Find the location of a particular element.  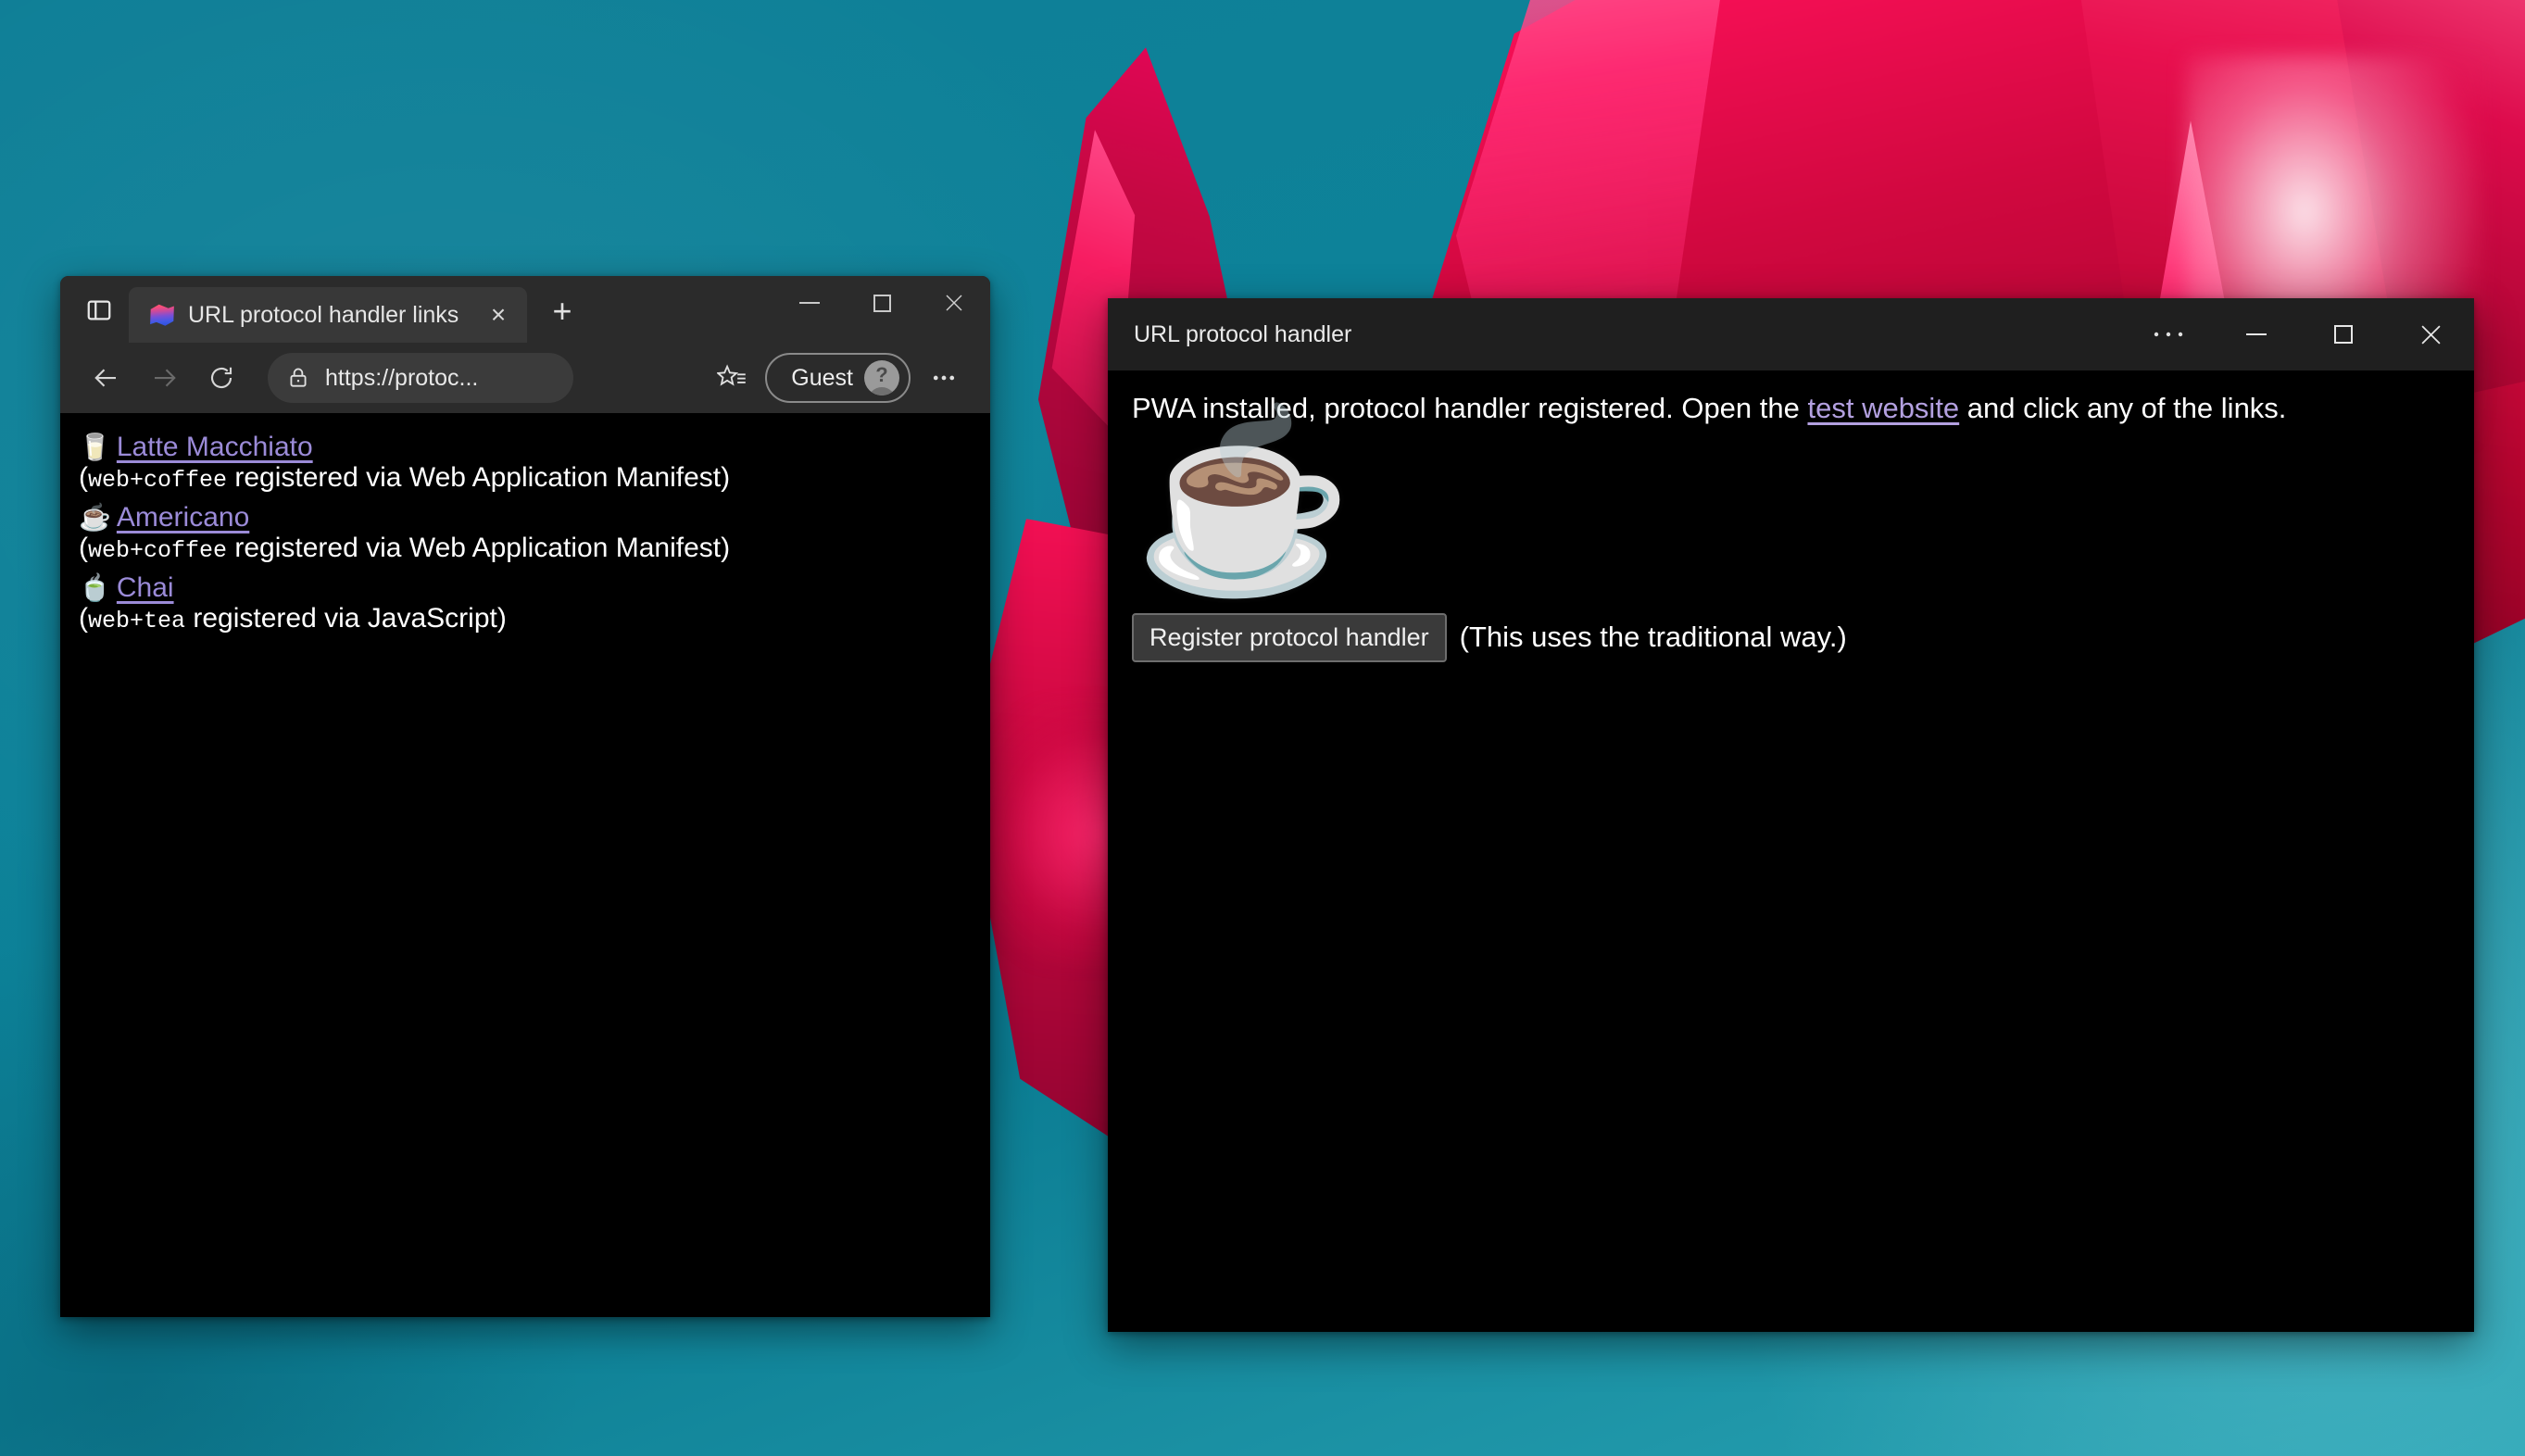

pwa-window-controls is located at coordinates (2299, 334).